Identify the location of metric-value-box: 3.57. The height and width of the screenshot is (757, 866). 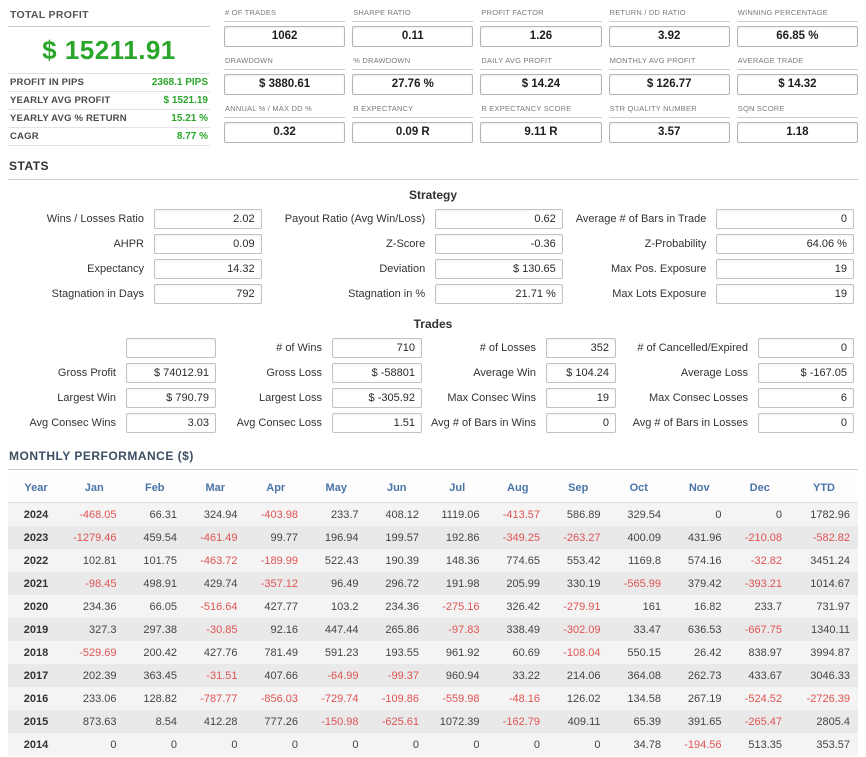
(669, 132).